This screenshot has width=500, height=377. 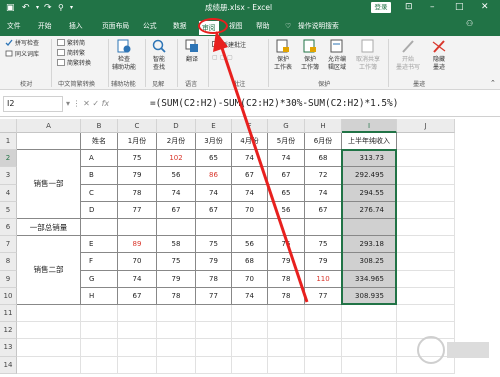 What do you see at coordinates (99, 210) in the screenshot?
I see `data-cell: D` at bounding box center [99, 210].